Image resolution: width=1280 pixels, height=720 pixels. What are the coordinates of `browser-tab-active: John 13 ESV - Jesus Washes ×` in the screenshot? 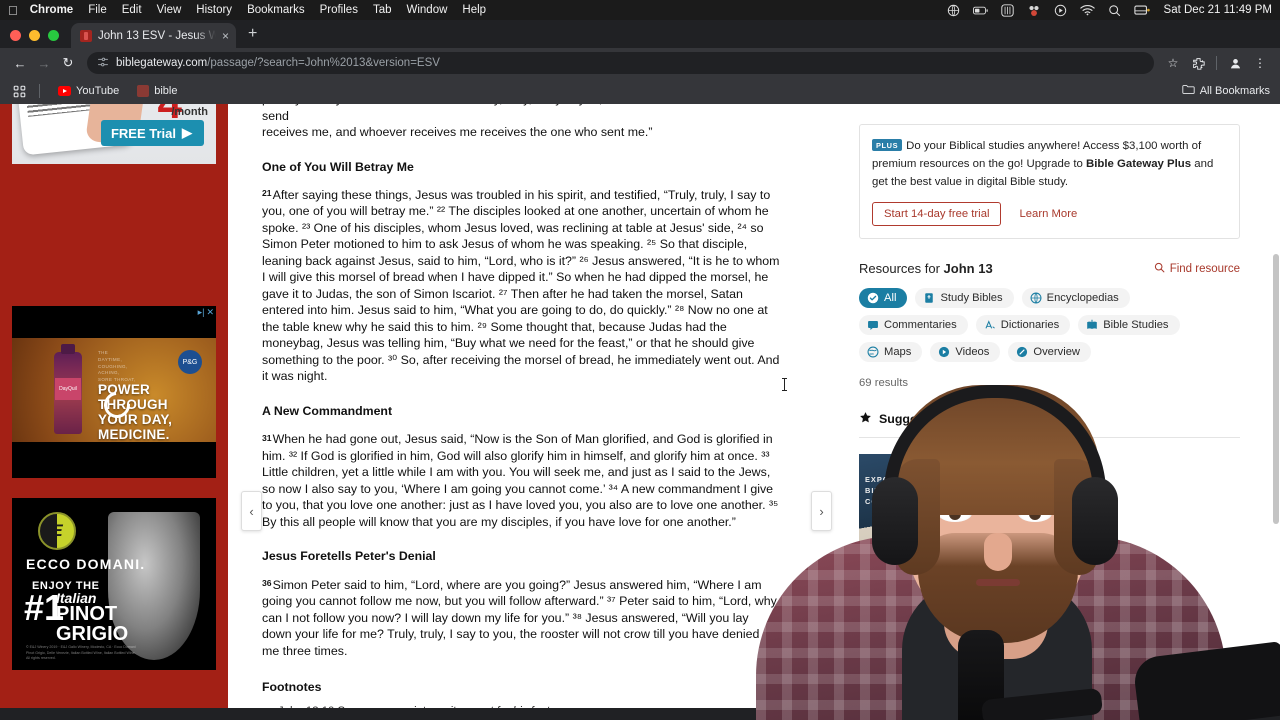 It's located at (153, 35).